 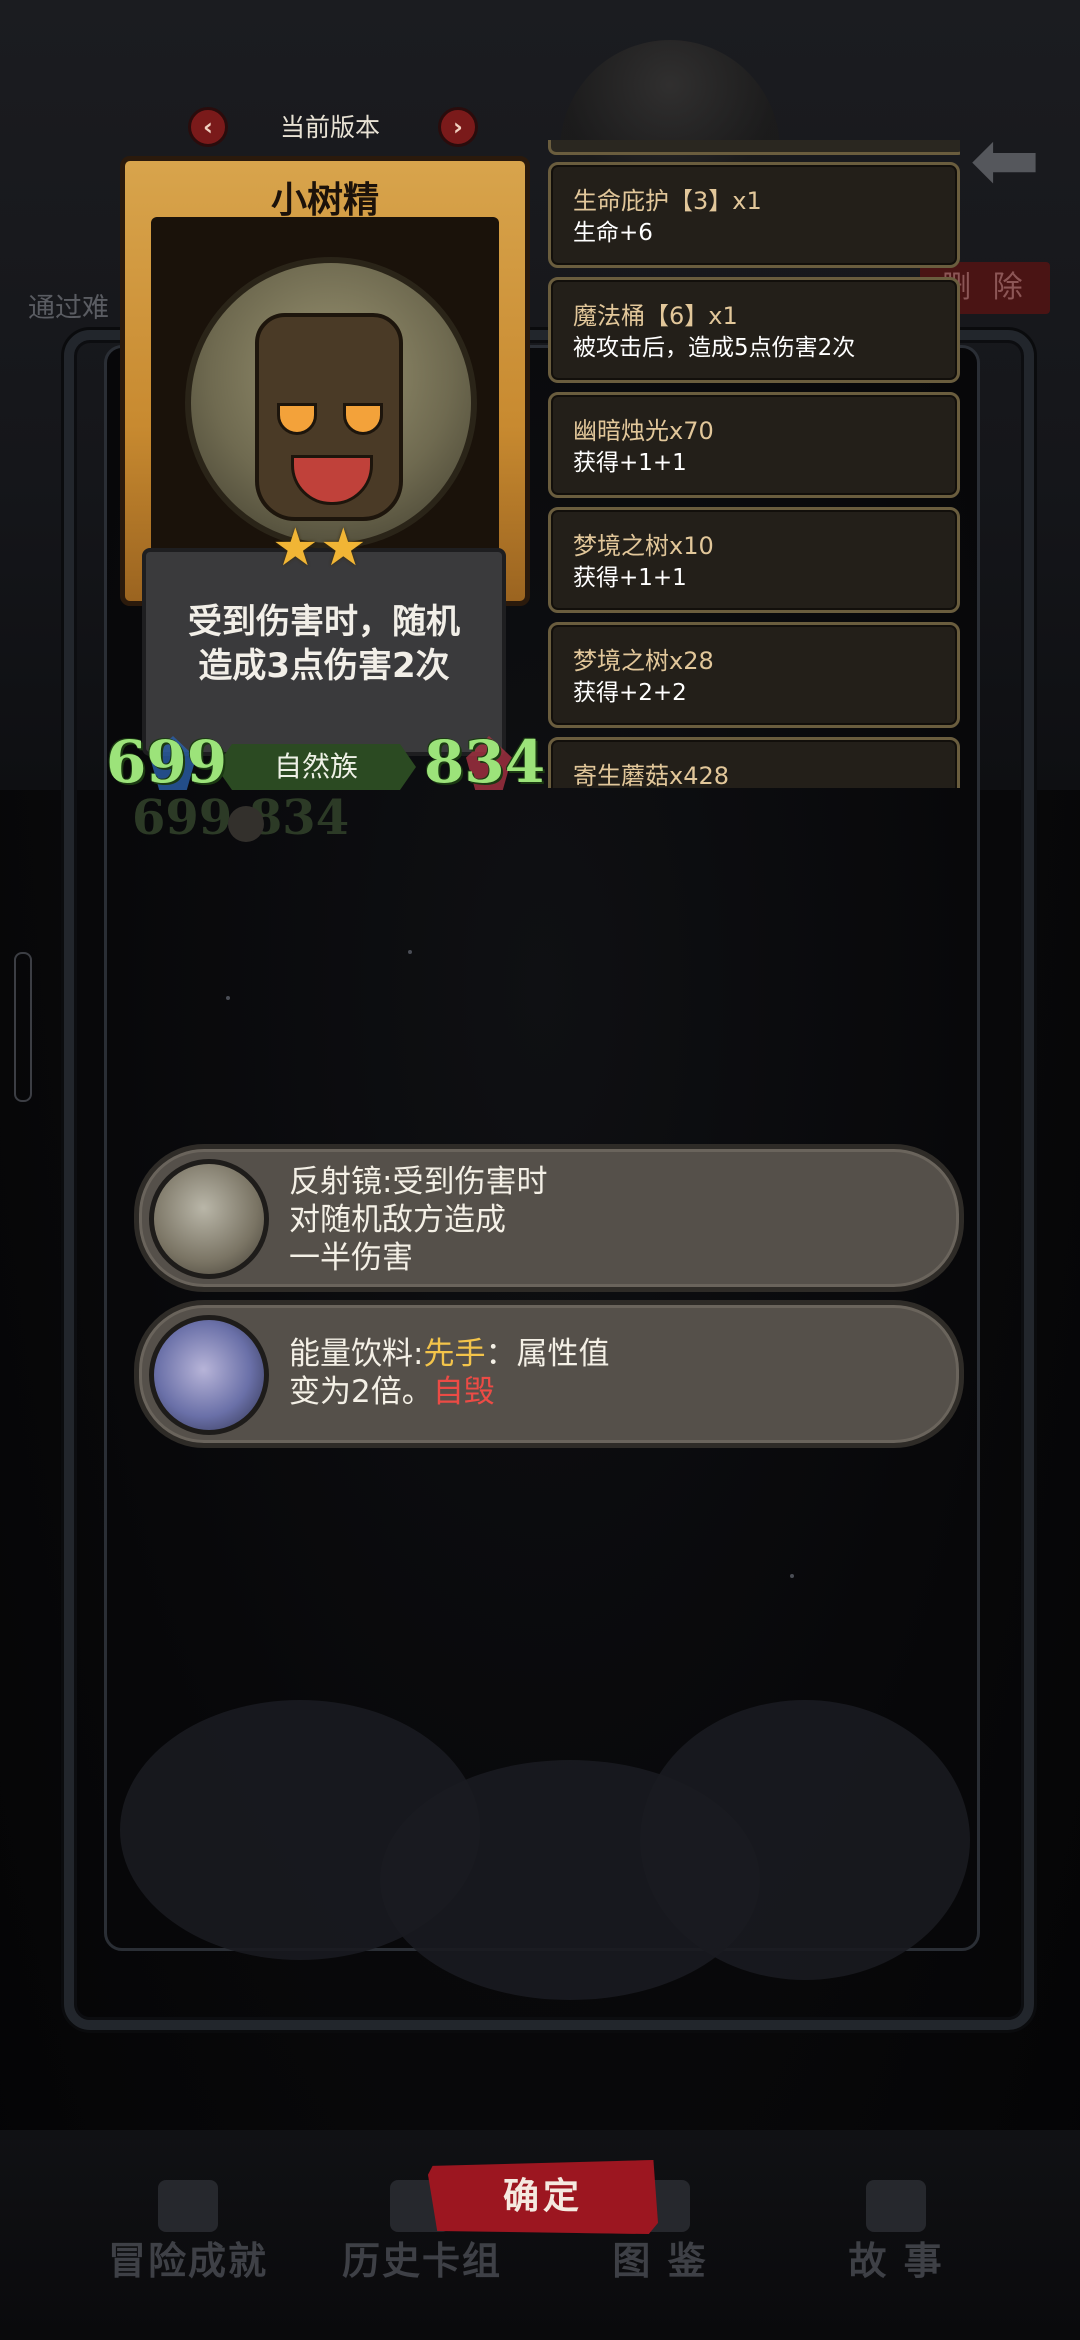 I want to click on card-footer: 自然族 699 834, so click(x=325, y=762).